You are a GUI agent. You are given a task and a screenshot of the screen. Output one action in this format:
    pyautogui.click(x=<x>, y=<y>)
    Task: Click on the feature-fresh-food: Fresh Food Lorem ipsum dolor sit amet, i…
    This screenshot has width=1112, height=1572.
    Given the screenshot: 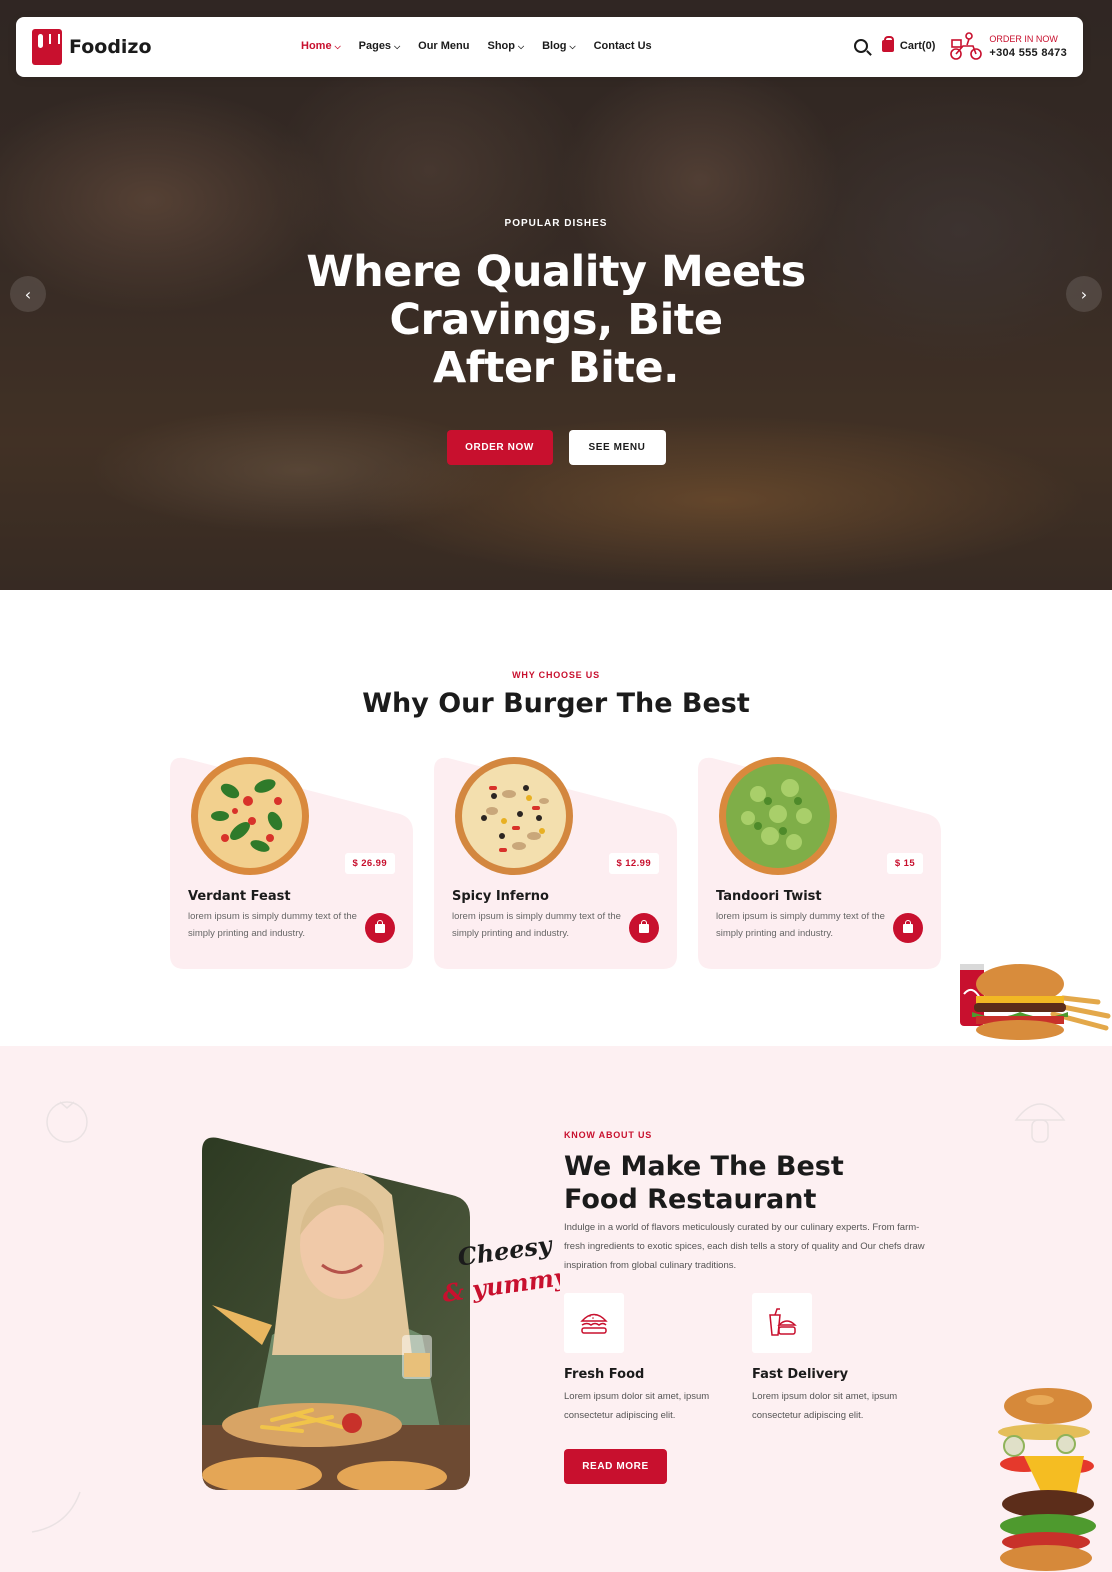 What is the action you would take?
    pyautogui.click(x=654, y=1359)
    